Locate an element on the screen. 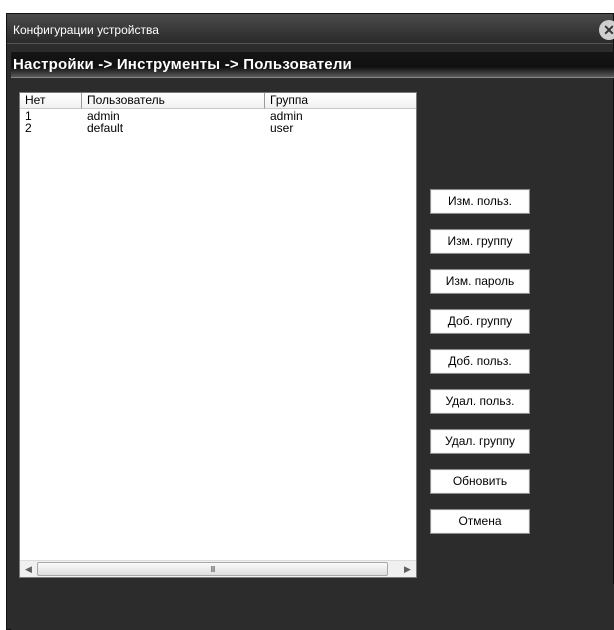  edit-password-button: Изм. пароль is located at coordinates (480, 281).